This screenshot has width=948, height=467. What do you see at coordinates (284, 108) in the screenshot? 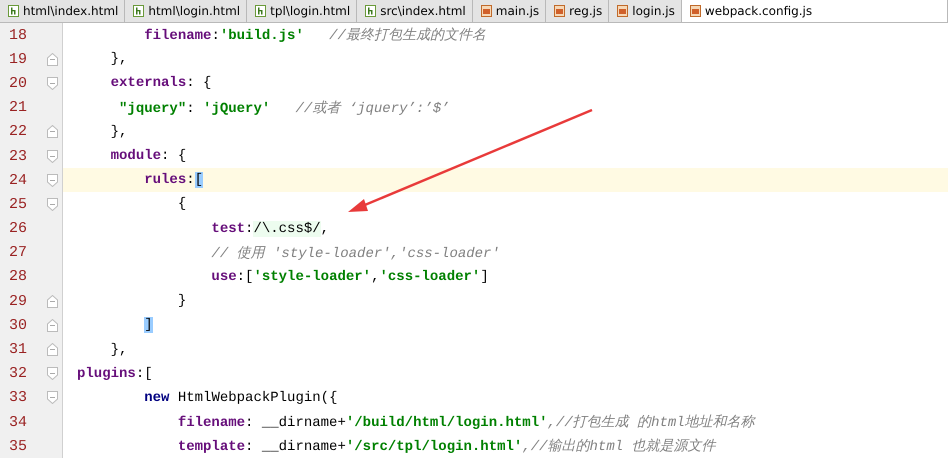
I see `code-line: "jquery": 'jQuery' //或者 ‘jquery’:’$’` at bounding box center [284, 108].